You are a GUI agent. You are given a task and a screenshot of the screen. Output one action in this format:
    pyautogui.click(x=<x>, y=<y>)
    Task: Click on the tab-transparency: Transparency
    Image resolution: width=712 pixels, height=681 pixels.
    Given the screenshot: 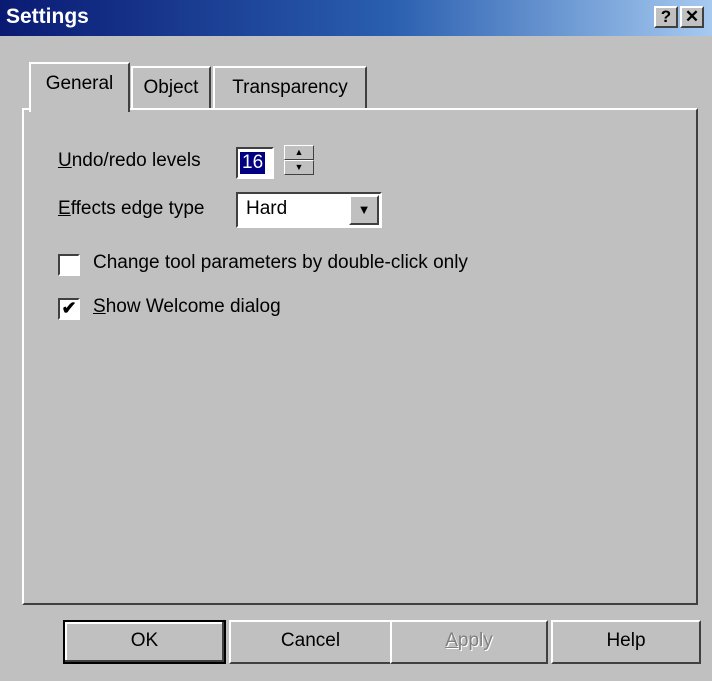 What is the action you would take?
    pyautogui.click(x=290, y=87)
    